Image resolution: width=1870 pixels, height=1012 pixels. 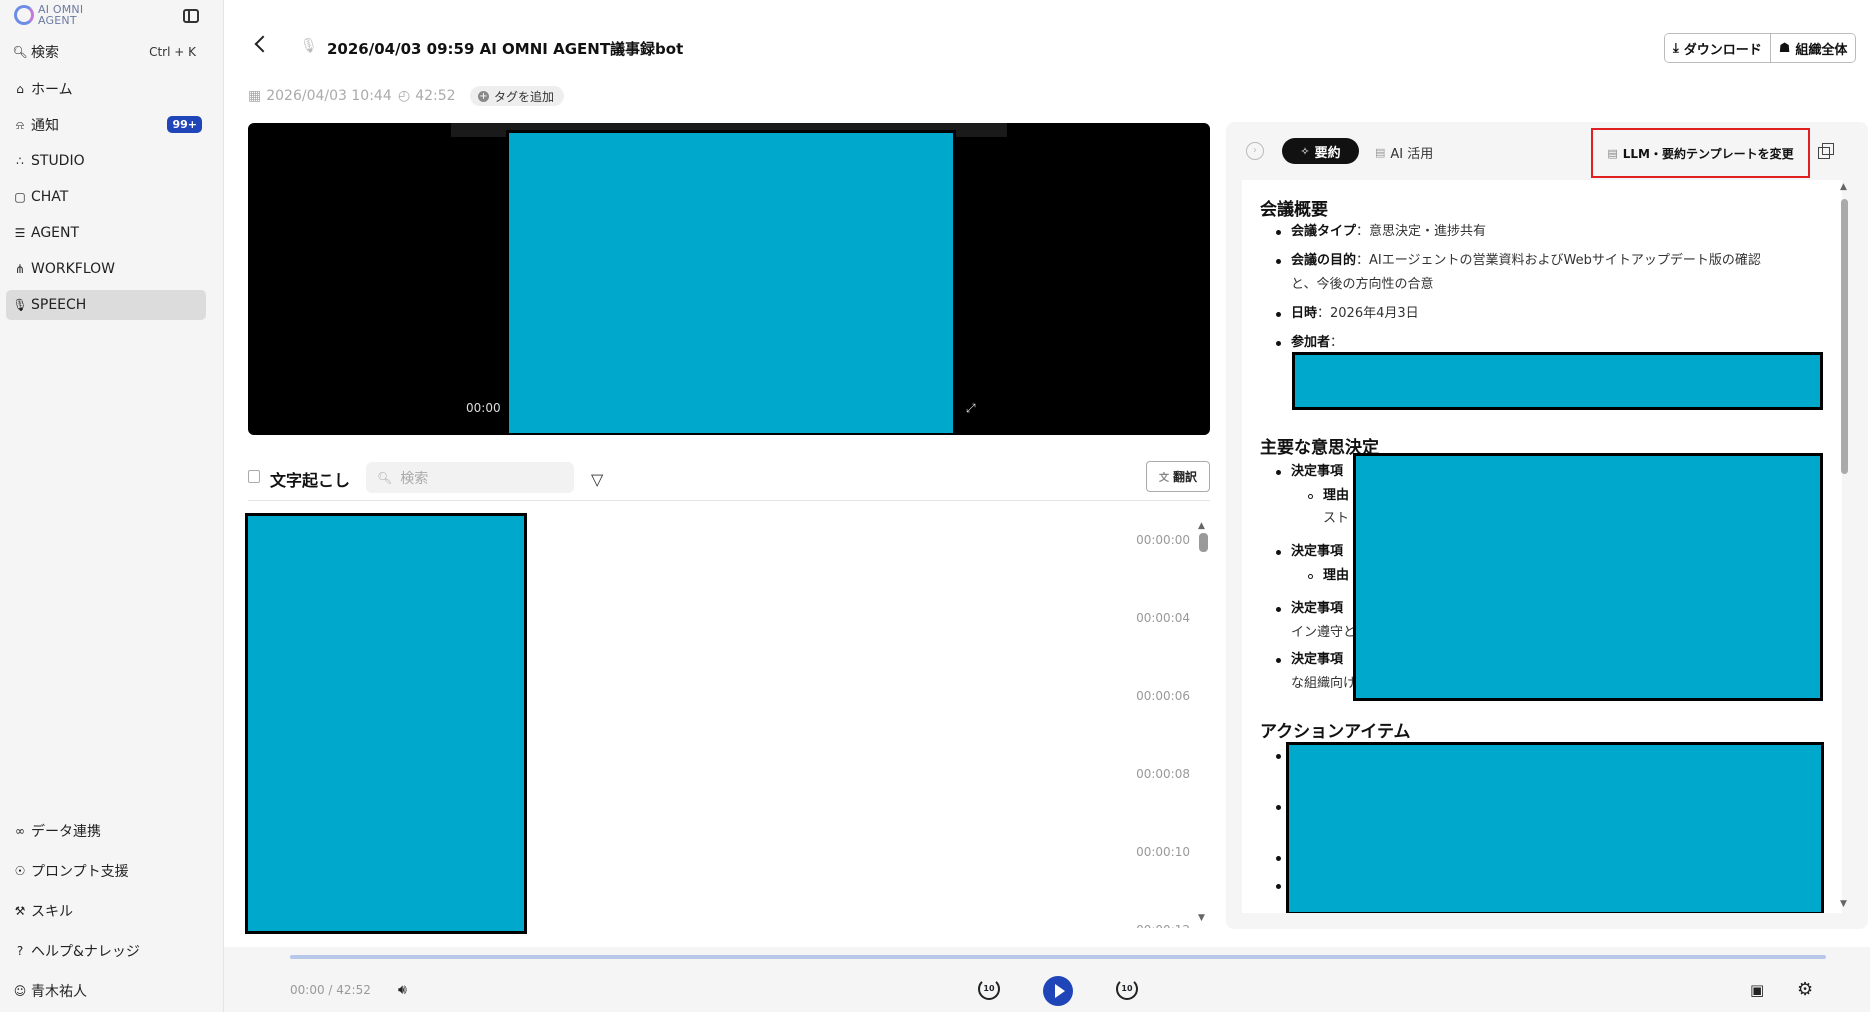 What do you see at coordinates (1412, 154) in the screenshot?
I see `tab-ai-label: AI 活用` at bounding box center [1412, 154].